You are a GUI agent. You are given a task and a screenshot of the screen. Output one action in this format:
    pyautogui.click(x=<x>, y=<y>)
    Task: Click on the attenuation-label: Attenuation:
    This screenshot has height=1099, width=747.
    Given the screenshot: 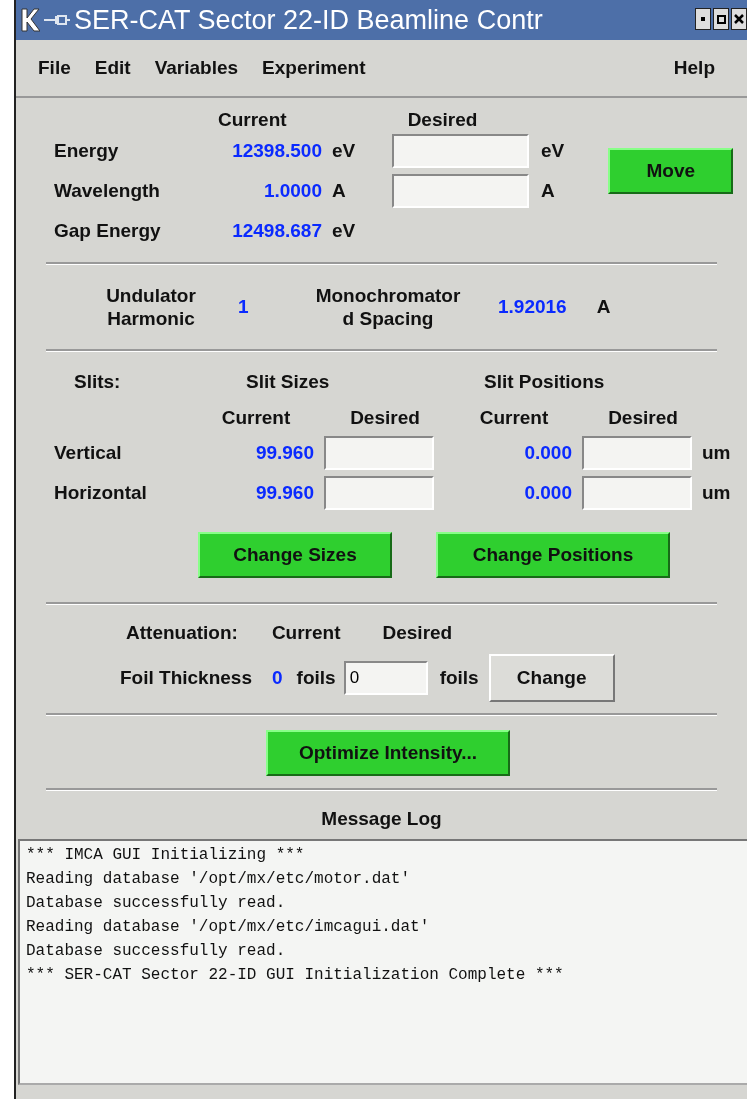 What is the action you would take?
    pyautogui.click(x=182, y=633)
    